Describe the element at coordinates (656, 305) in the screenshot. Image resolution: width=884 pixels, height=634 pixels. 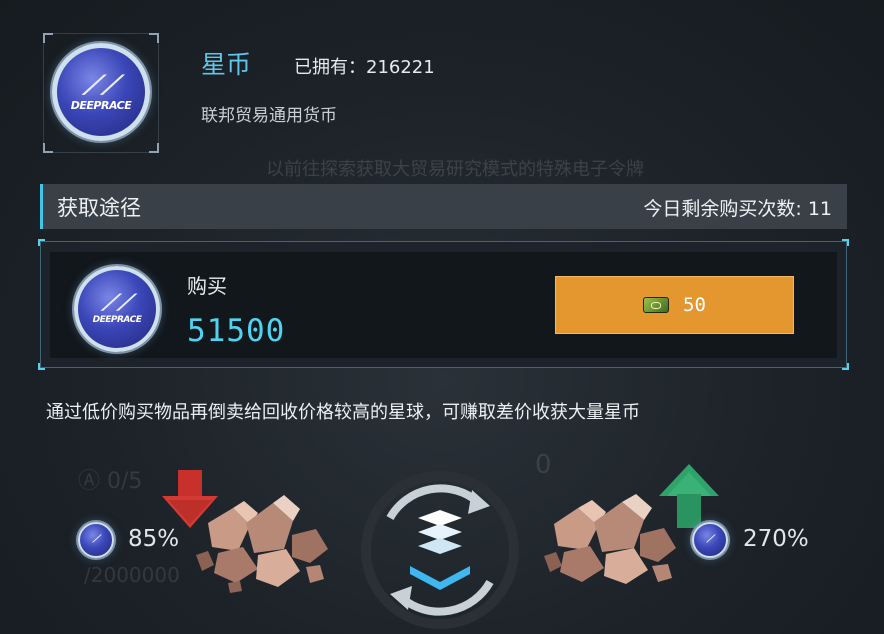
I see `ticket-icon` at that location.